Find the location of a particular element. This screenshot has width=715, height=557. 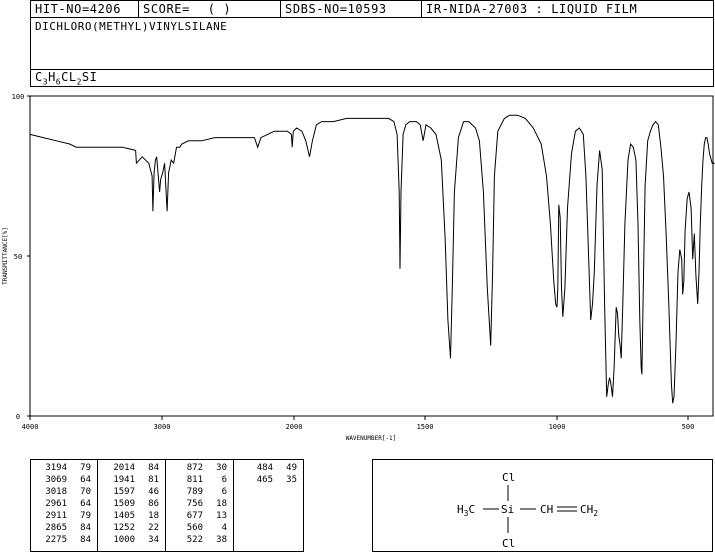

structure-box: Cl H3C Si CH CH2 Cl is located at coordinates (542, 505).